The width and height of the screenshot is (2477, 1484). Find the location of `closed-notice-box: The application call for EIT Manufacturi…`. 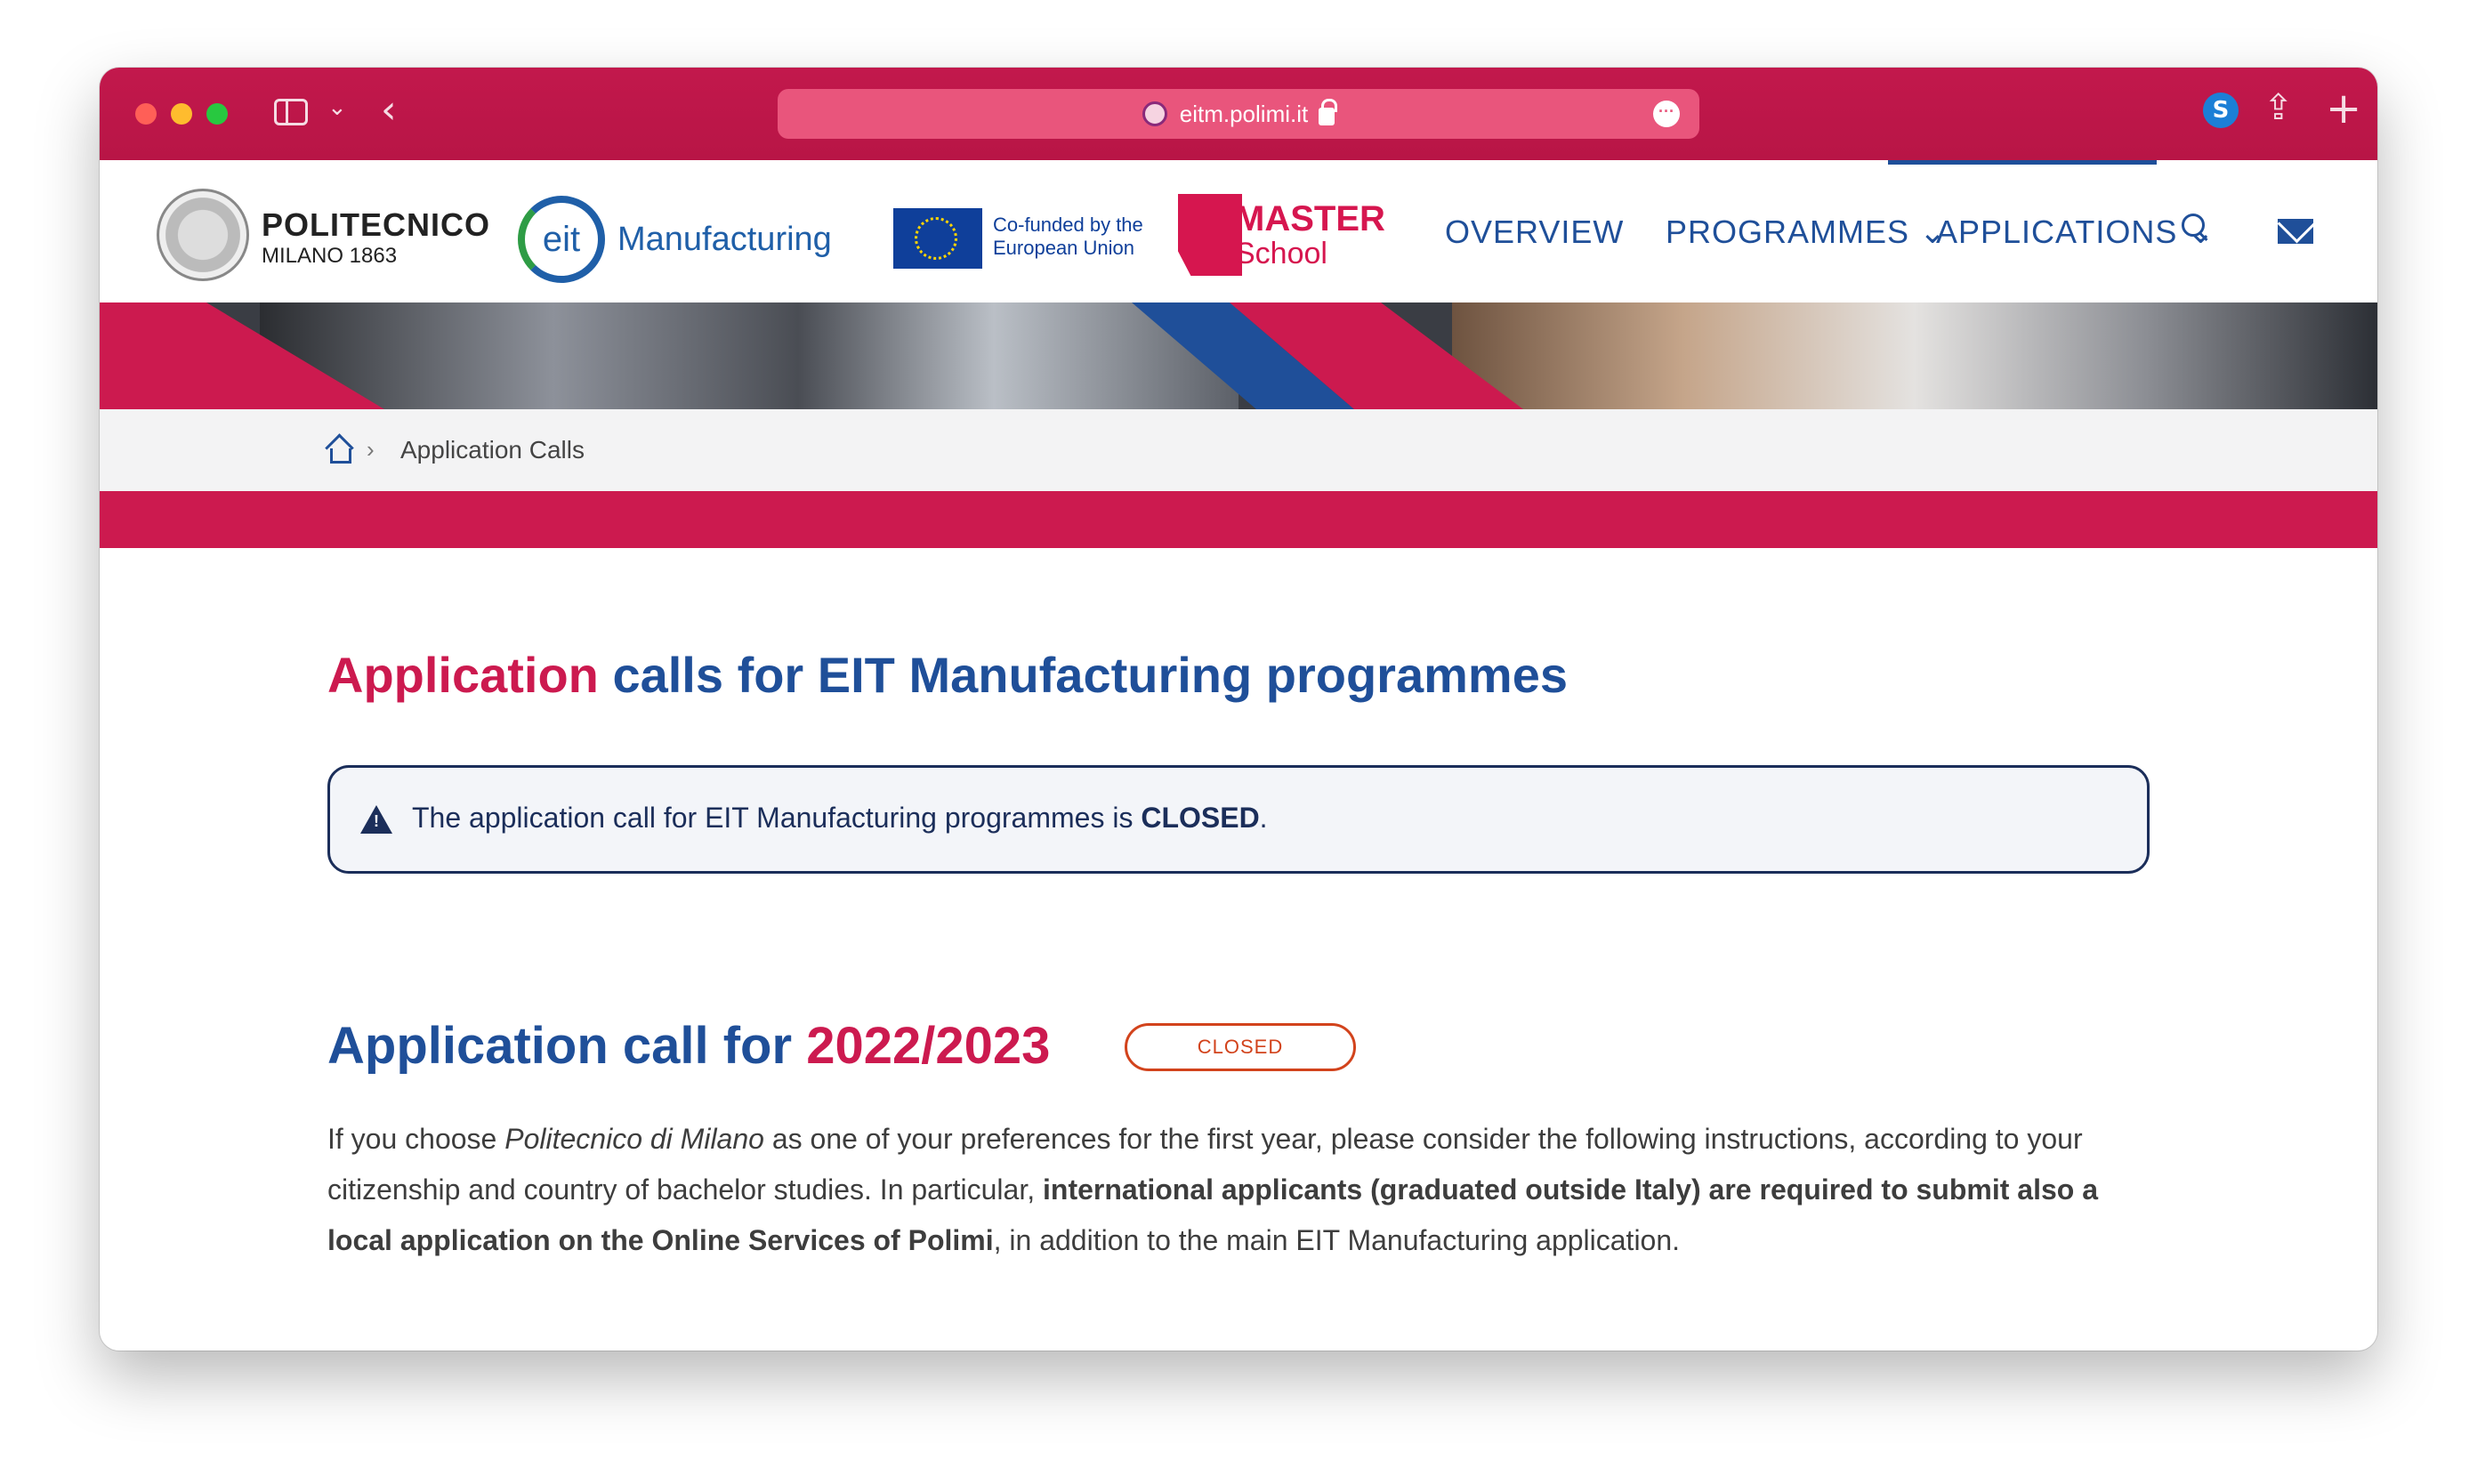

closed-notice-box: The application call for EIT Manufacturi… is located at coordinates (1238, 819).